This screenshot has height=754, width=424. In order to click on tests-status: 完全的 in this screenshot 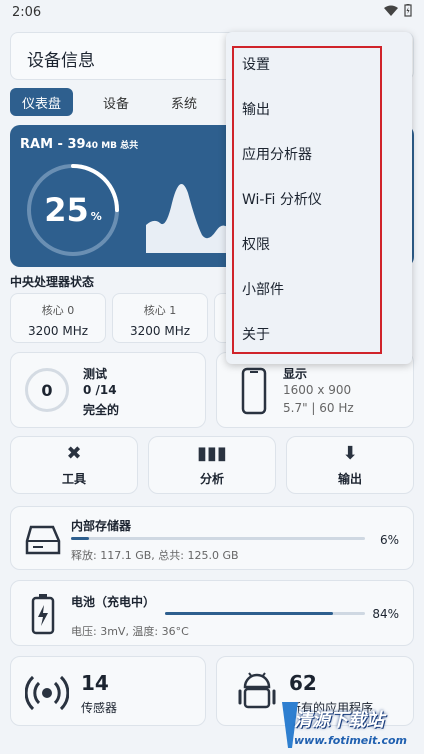, I will do `click(101, 410)`.